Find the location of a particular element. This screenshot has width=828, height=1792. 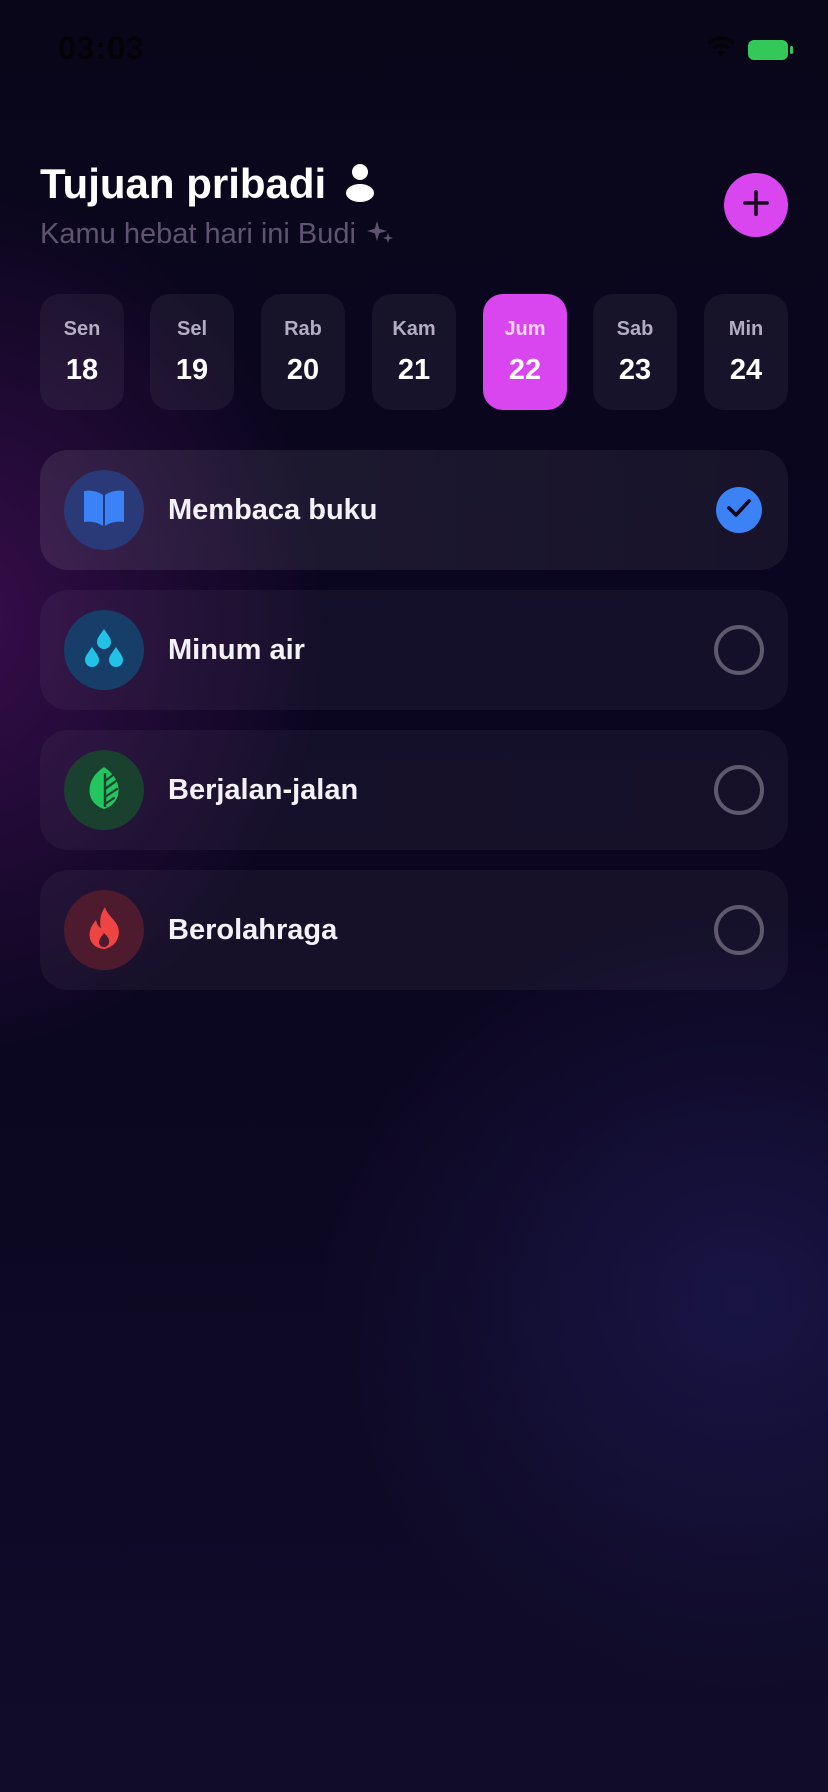

leaf-icon is located at coordinates (104, 790).